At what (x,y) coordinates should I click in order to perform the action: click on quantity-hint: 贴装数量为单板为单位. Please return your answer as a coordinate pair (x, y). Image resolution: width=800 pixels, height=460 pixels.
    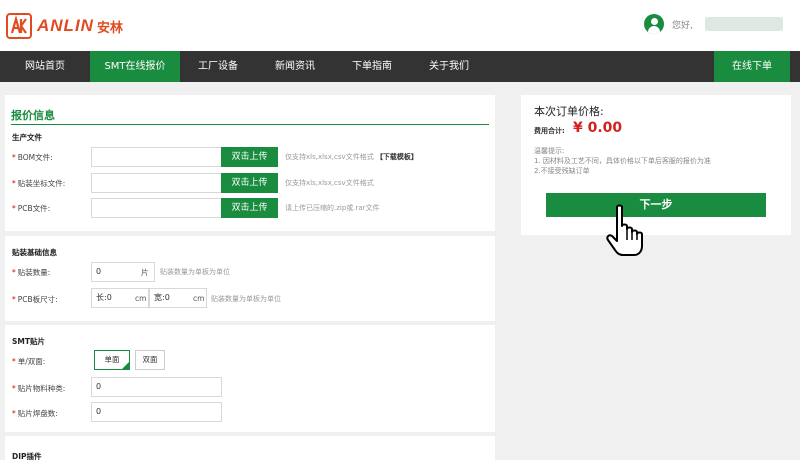
    Looking at the image, I should click on (195, 272).